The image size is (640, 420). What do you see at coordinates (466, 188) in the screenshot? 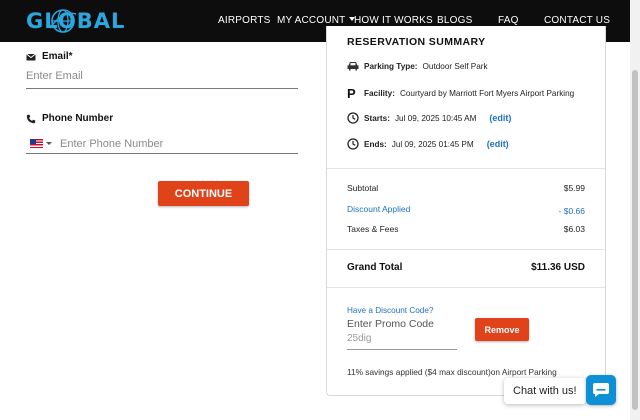
I see `subtotal-row: Subtotal $5.99` at bounding box center [466, 188].